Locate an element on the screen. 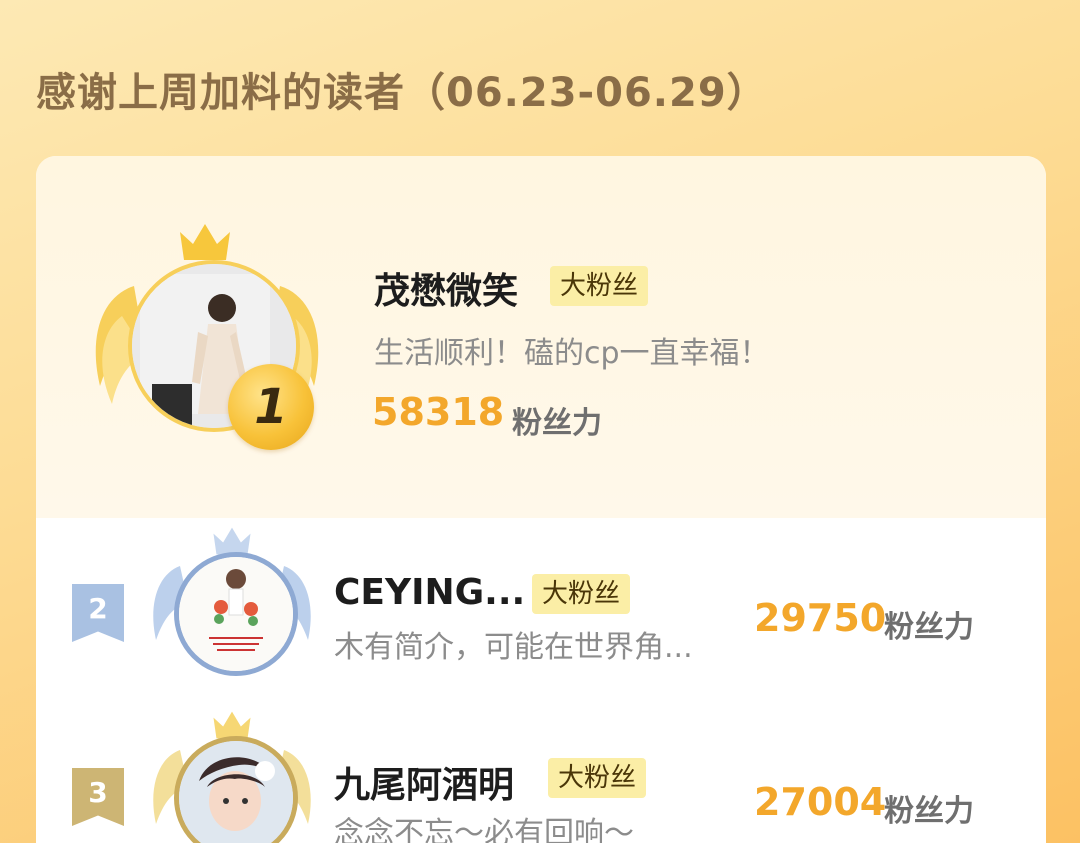 The height and width of the screenshot is (843, 1080). reader-bio: 念念不忘～必有回响～ is located at coordinates (484, 829).